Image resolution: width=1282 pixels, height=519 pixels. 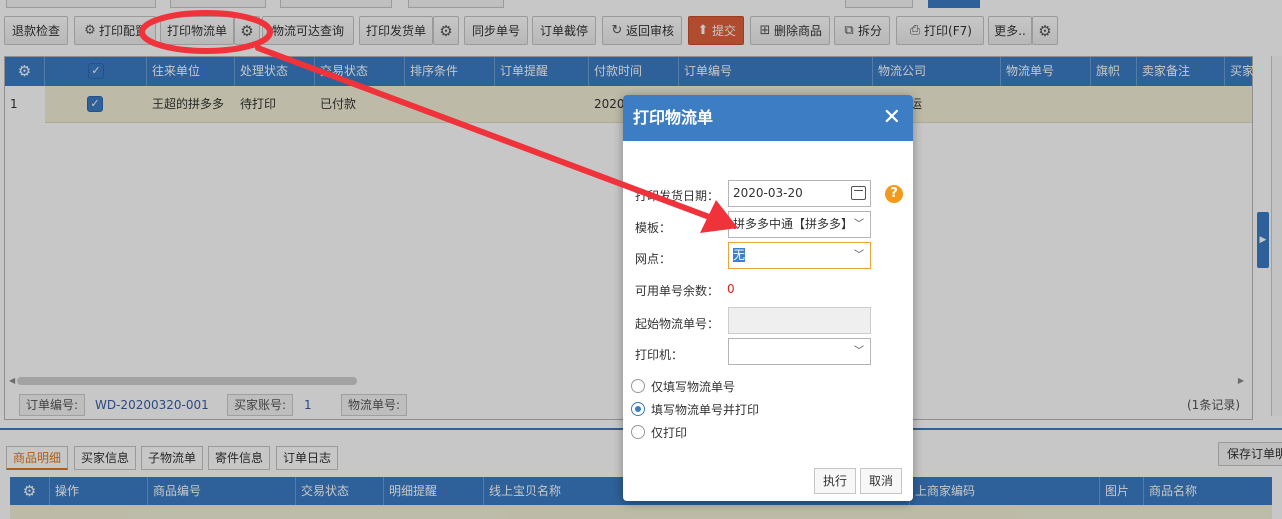 I want to click on close-icon: ✕, so click(x=892, y=118).